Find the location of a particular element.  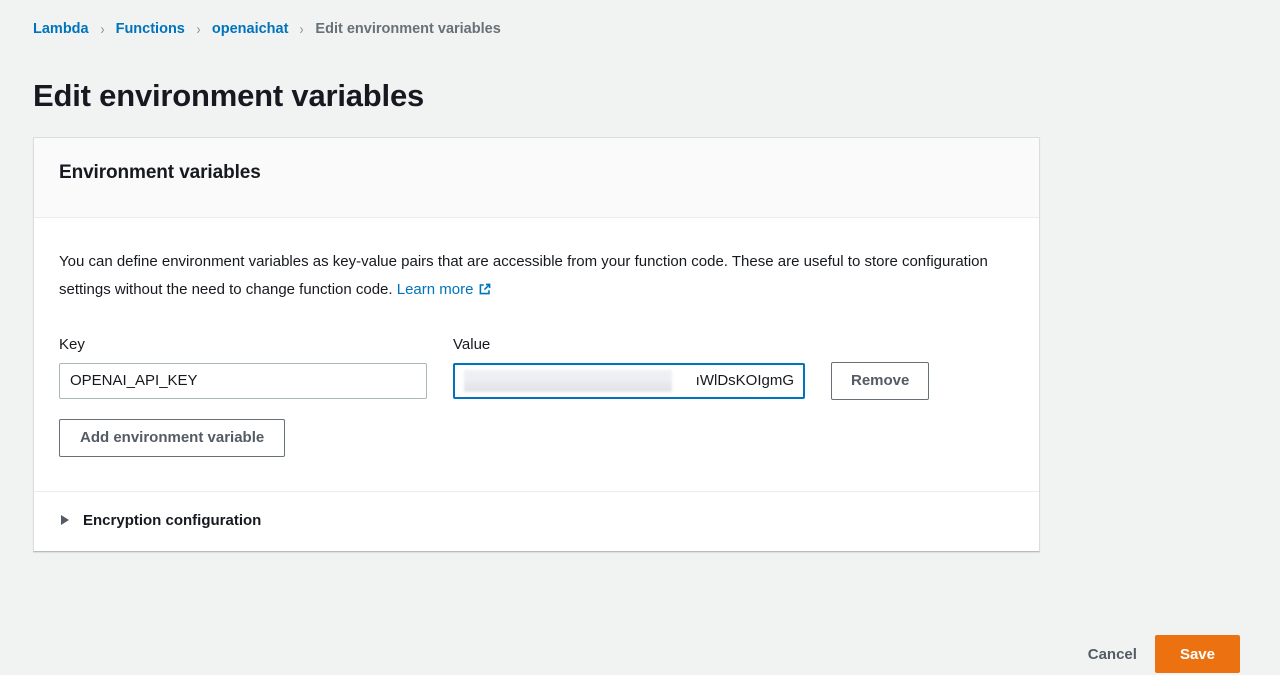

value-input-wrap is located at coordinates (629, 380).